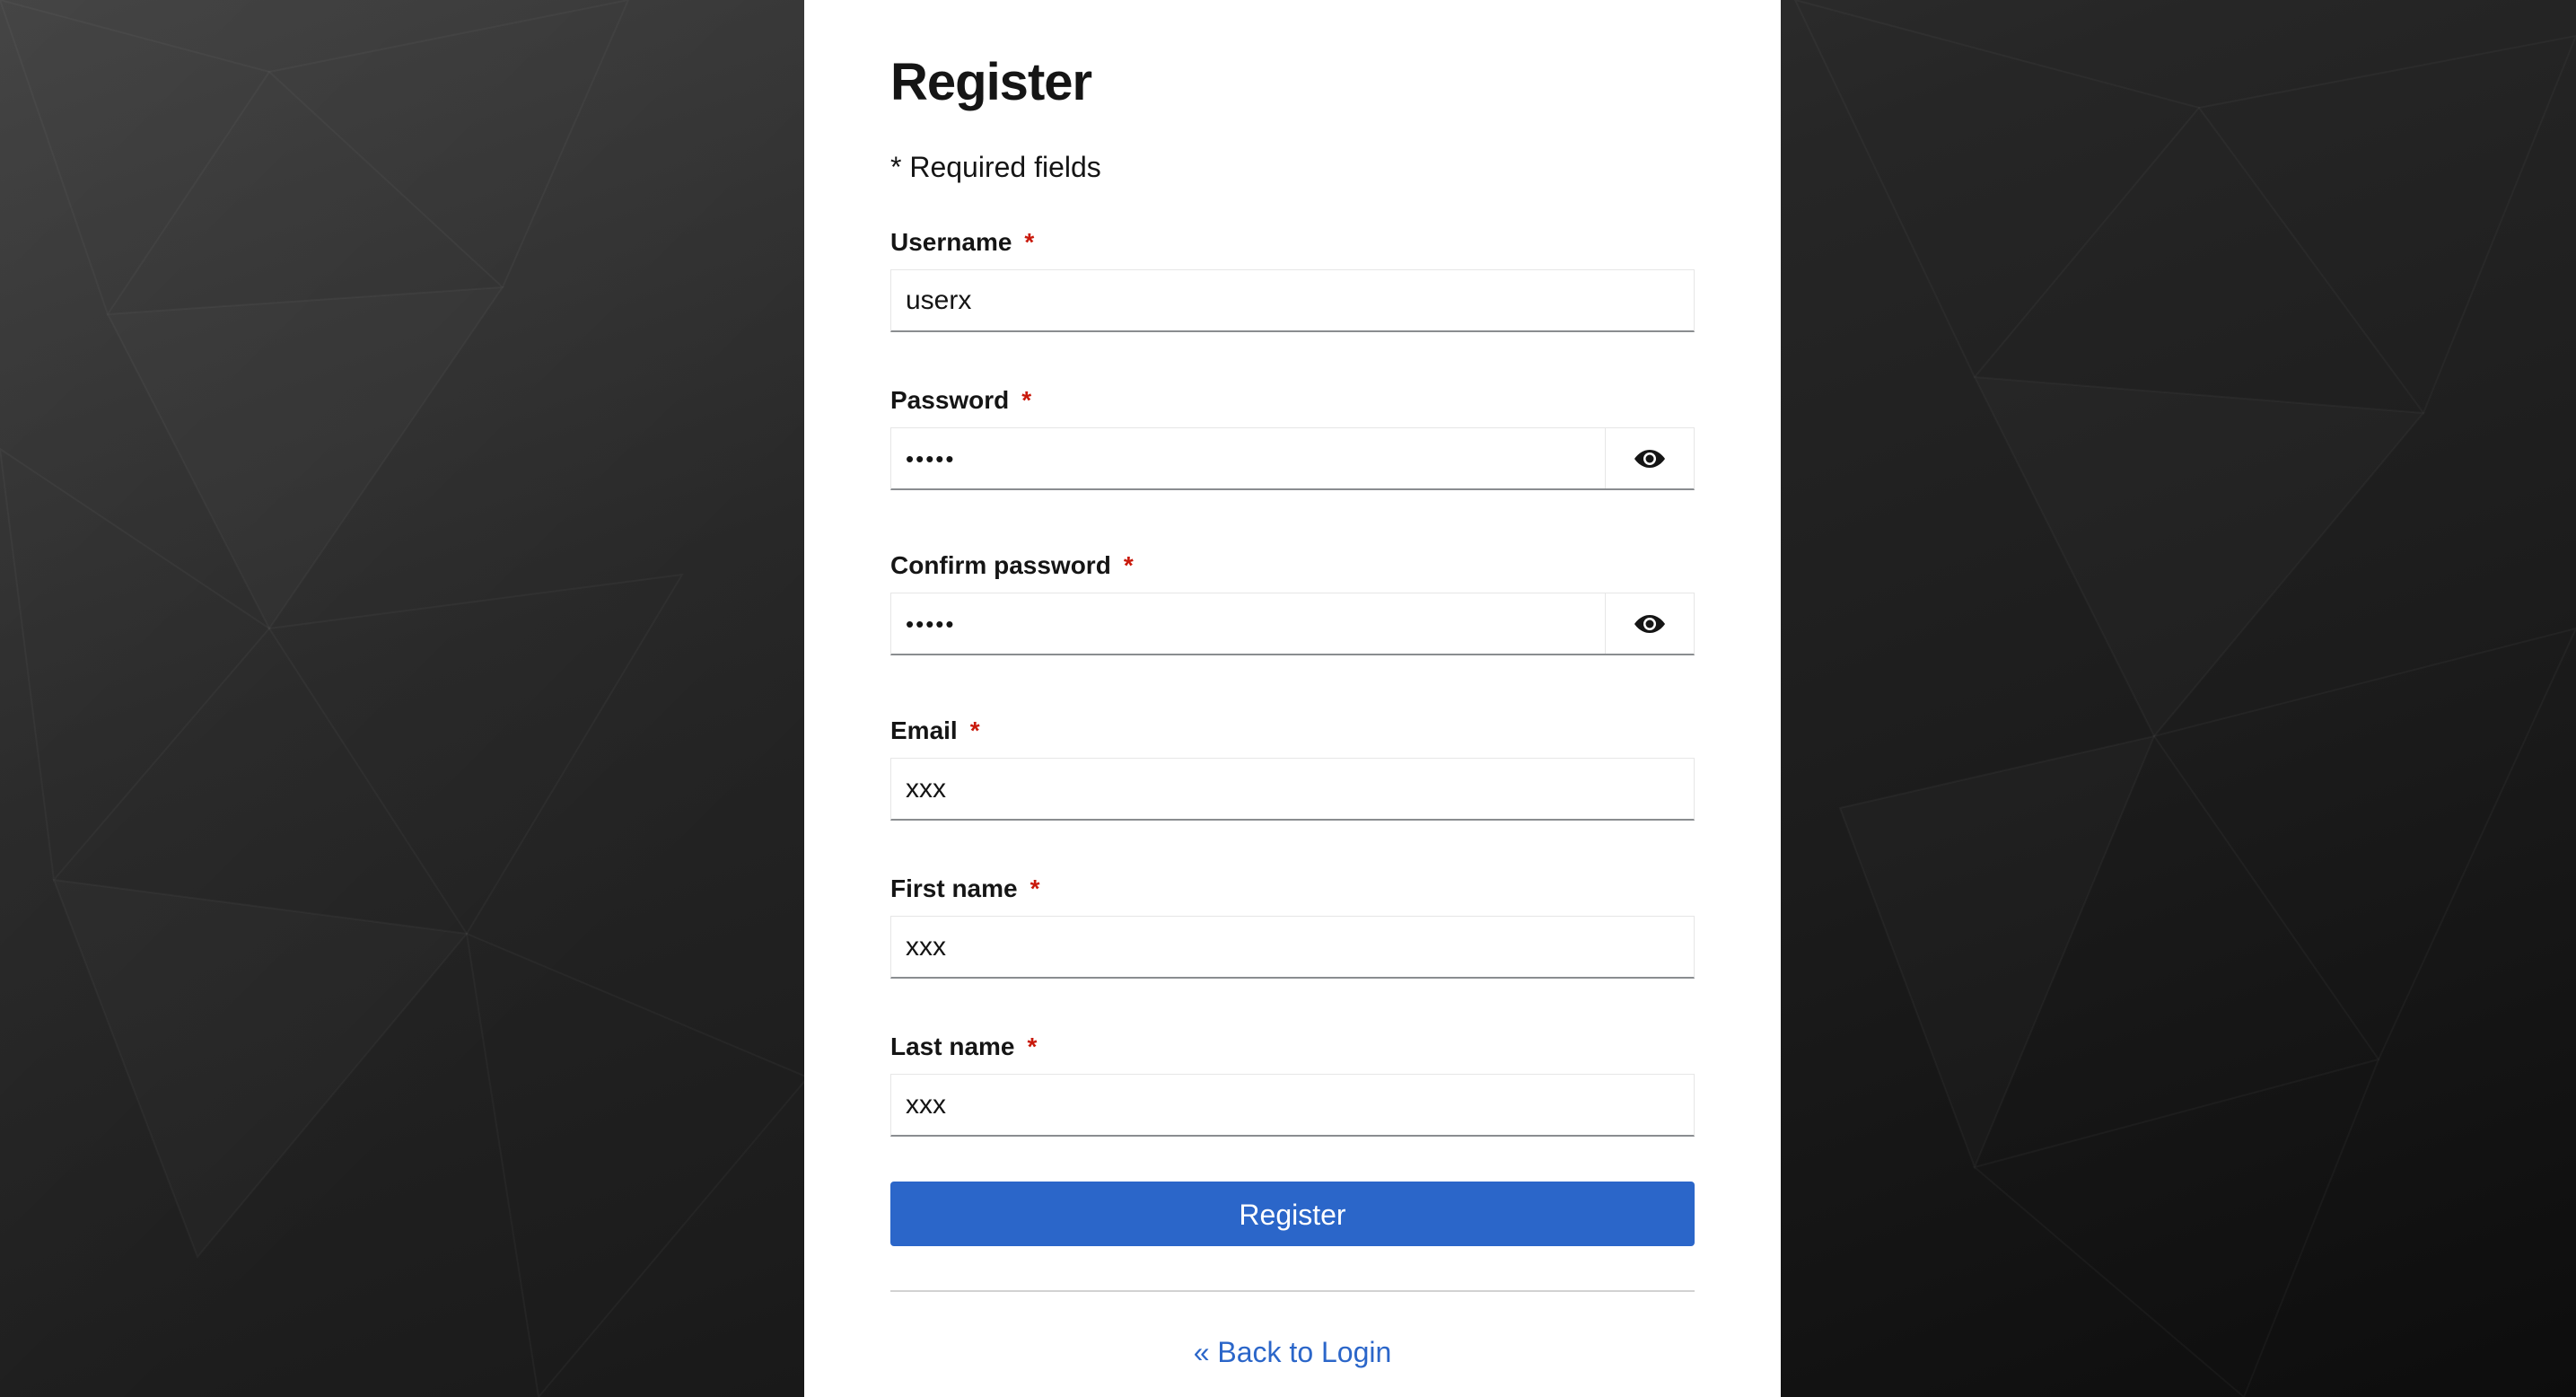 This screenshot has width=2576, height=1397. I want to click on last-name-value: xxx, so click(1292, 1105).